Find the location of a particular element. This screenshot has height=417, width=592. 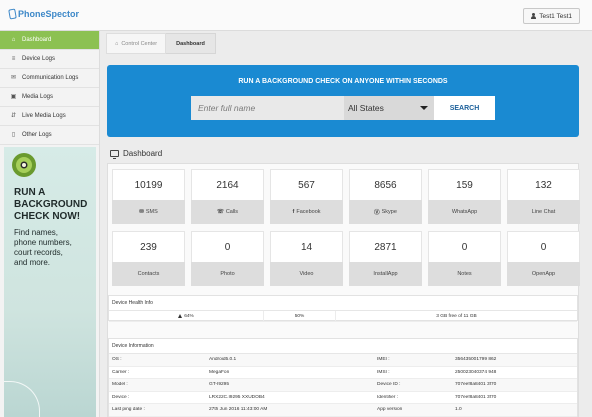

stat-value: 132 is located at coordinates (543, 184).